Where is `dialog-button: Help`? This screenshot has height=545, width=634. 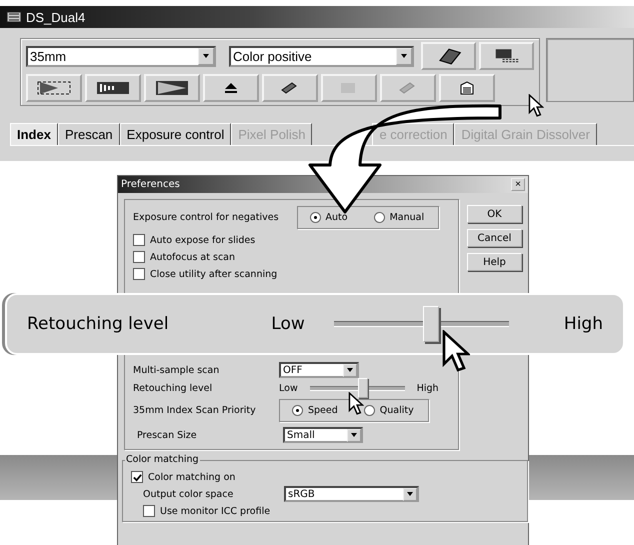 dialog-button: Help is located at coordinates (494, 262).